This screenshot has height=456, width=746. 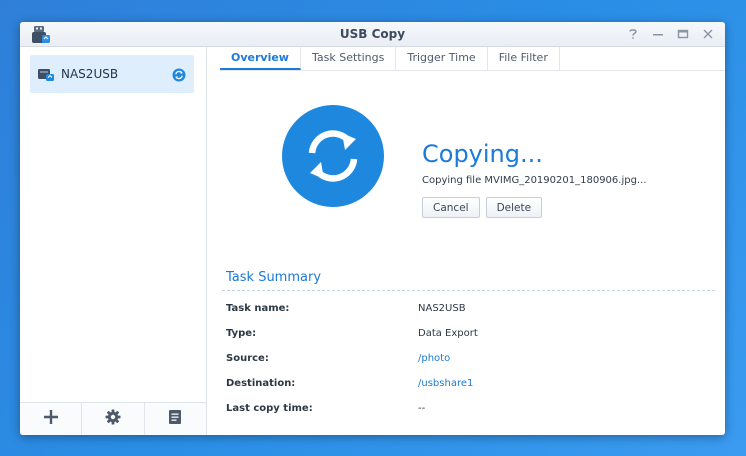 I want to click on title-bar: USB Copy, so click(x=372, y=34).